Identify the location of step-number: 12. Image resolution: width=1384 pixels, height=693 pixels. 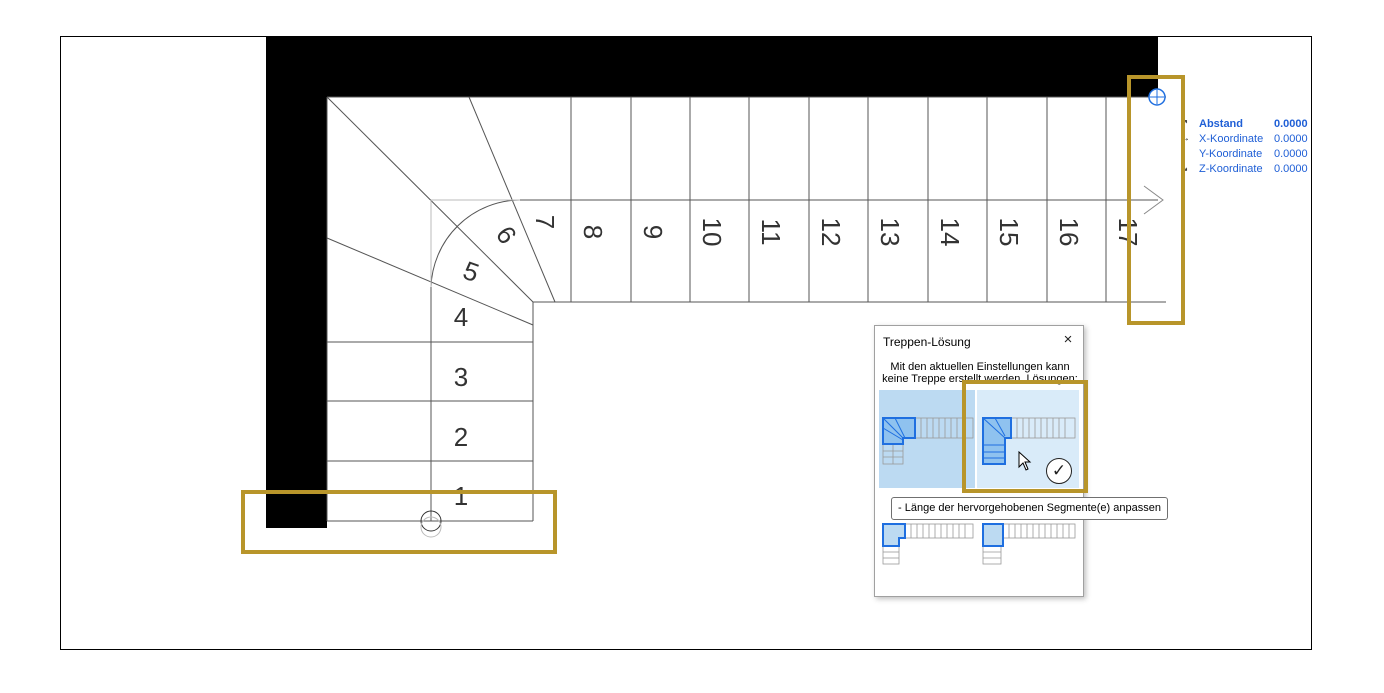
(831, 232).